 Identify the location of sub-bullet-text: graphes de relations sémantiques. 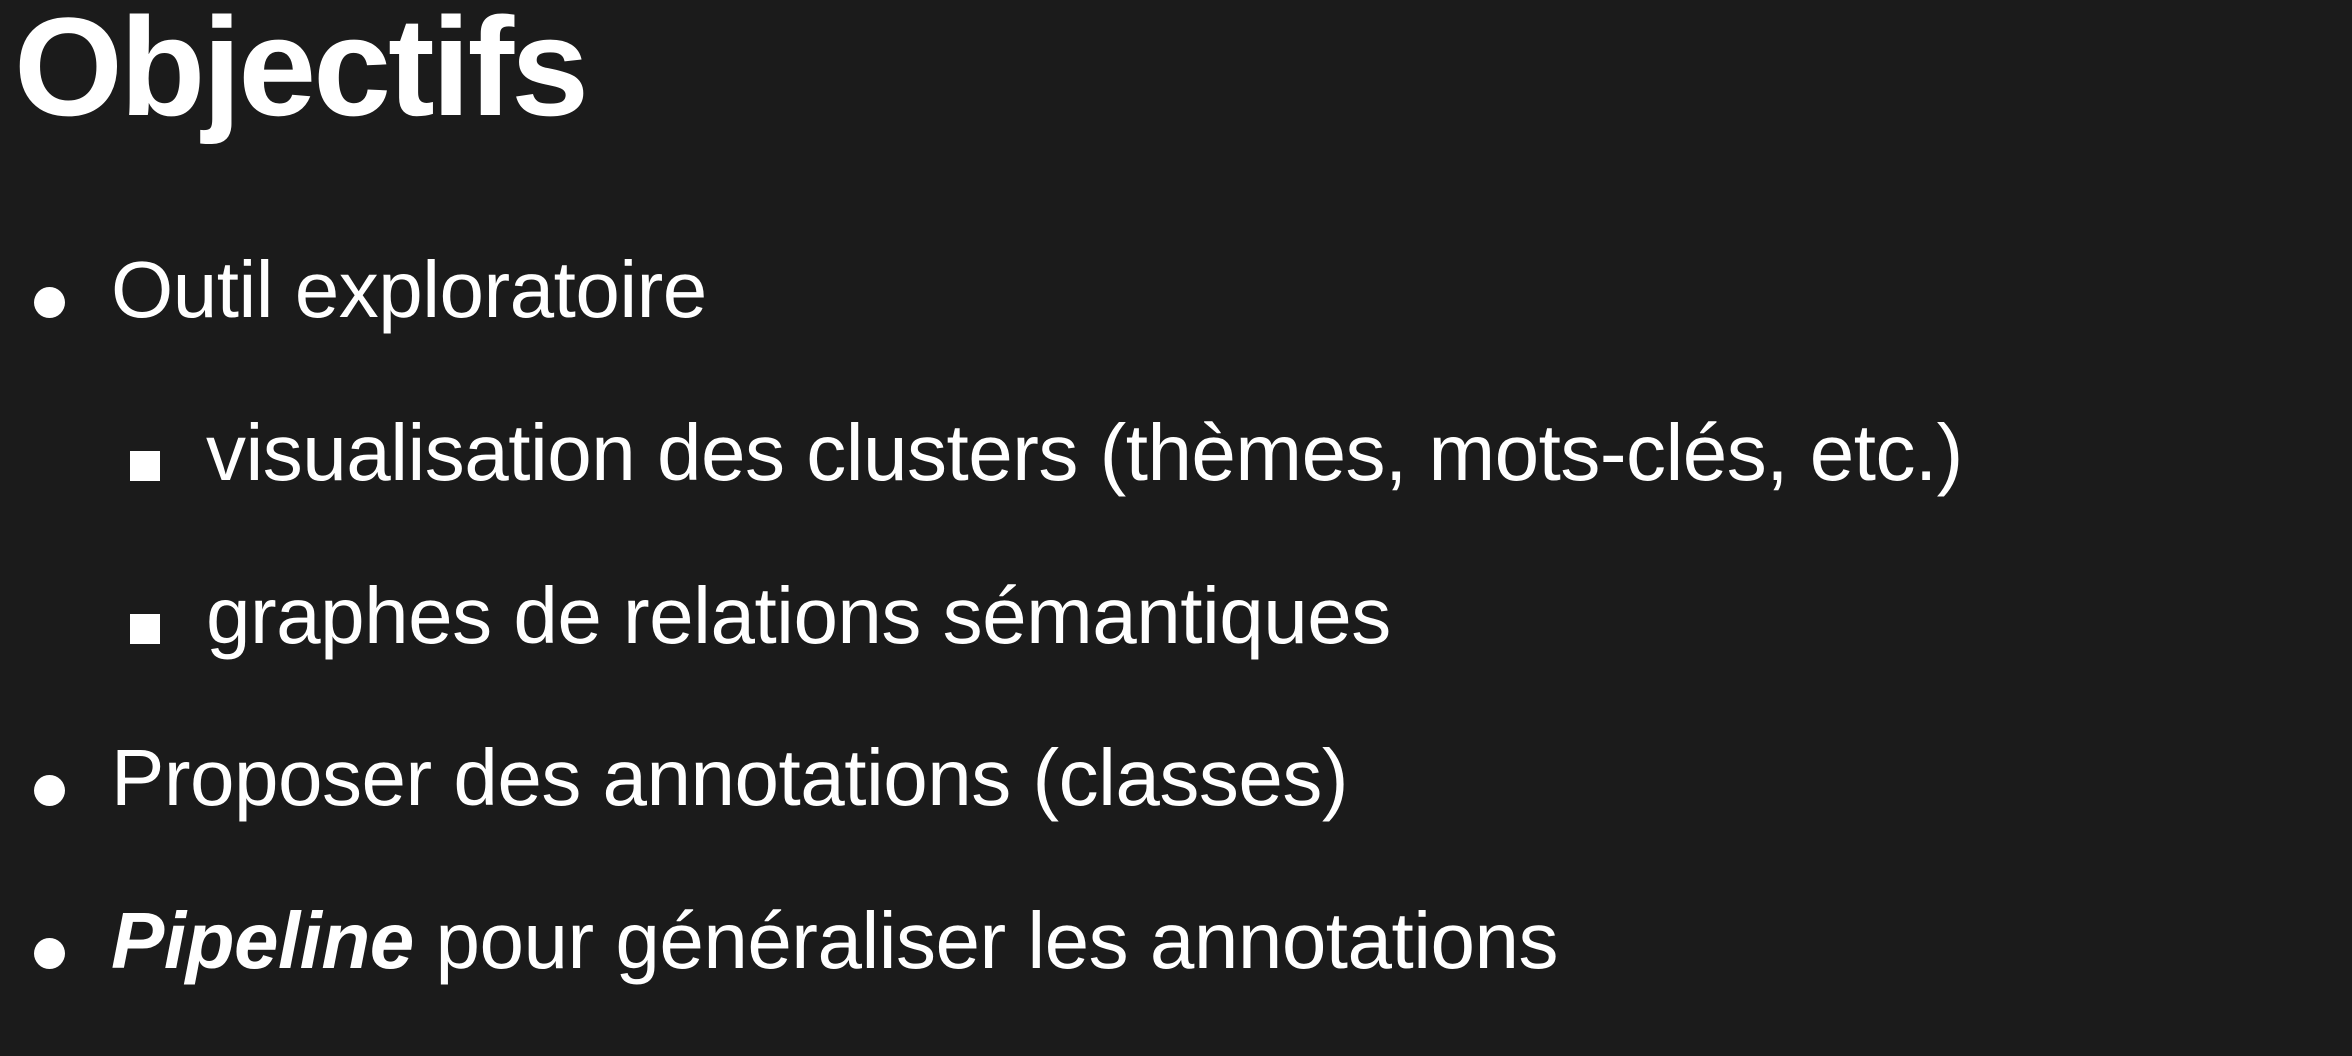
(798, 615).